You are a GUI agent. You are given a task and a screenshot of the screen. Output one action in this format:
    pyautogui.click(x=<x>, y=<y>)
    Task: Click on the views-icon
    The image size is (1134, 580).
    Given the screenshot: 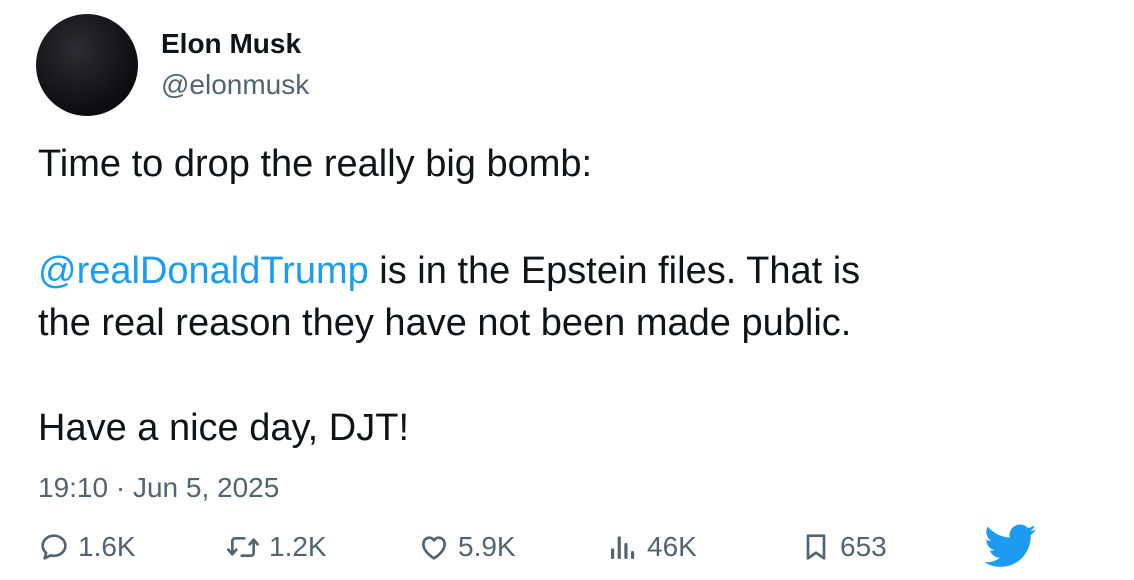 What is the action you would take?
    pyautogui.click(x=623, y=547)
    